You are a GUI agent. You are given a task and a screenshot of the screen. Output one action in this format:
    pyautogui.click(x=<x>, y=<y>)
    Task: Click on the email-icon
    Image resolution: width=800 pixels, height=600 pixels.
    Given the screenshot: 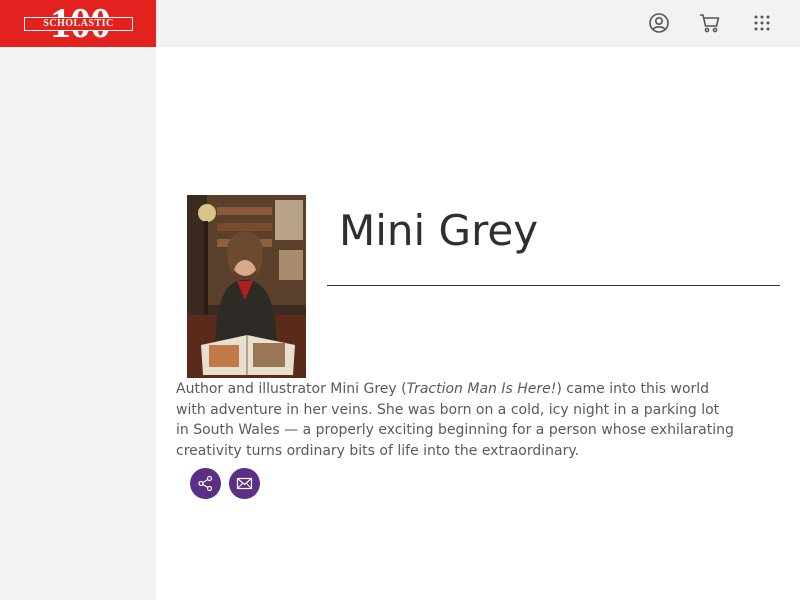 What is the action you would take?
    pyautogui.click(x=244, y=483)
    